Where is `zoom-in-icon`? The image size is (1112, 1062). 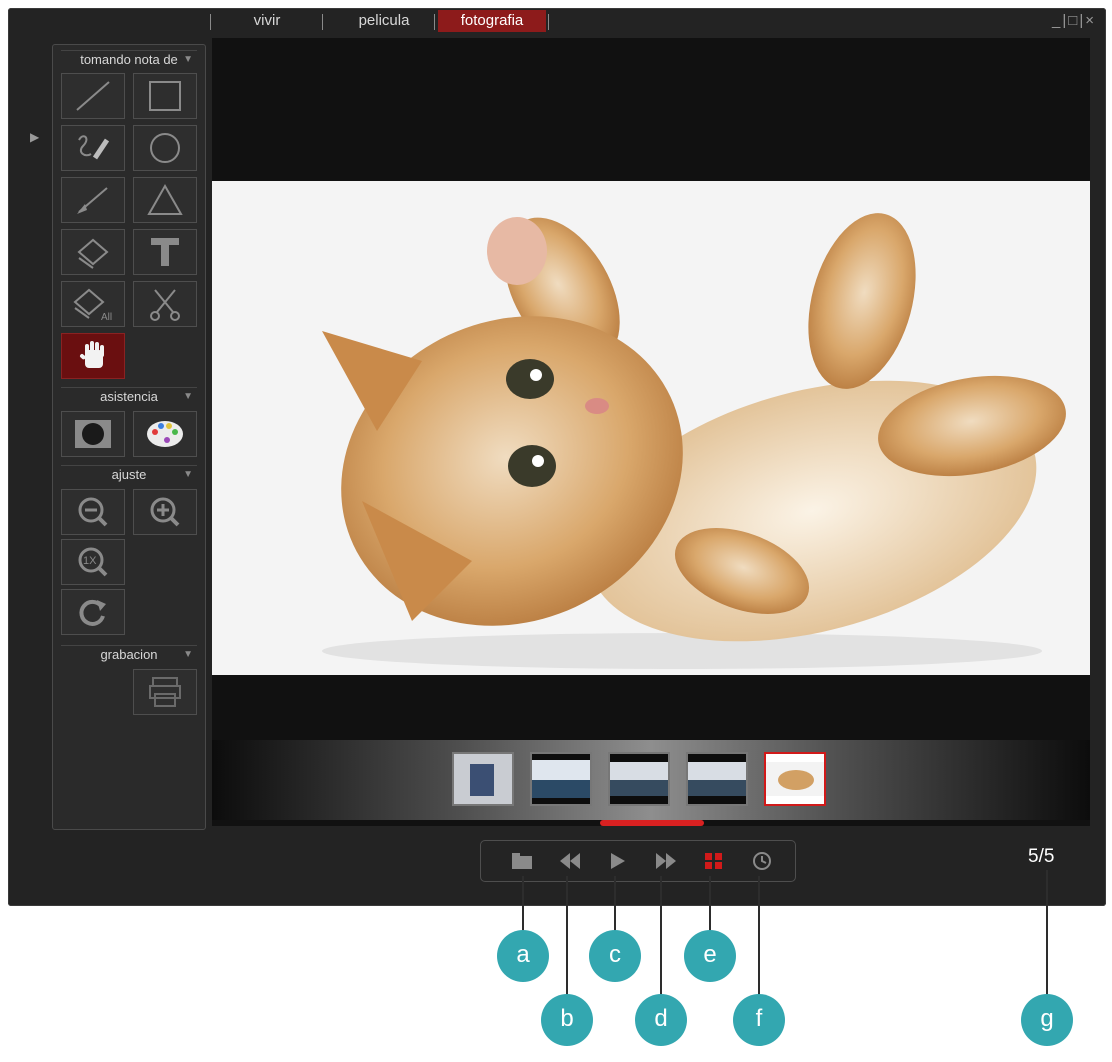 zoom-in-icon is located at coordinates (165, 512).